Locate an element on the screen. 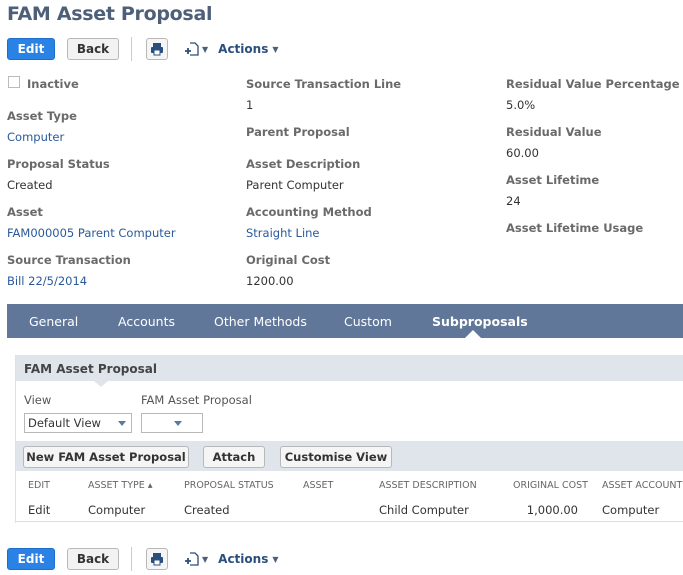 The width and height of the screenshot is (683, 575). actions-menu: Actions ▼ is located at coordinates (248, 49).